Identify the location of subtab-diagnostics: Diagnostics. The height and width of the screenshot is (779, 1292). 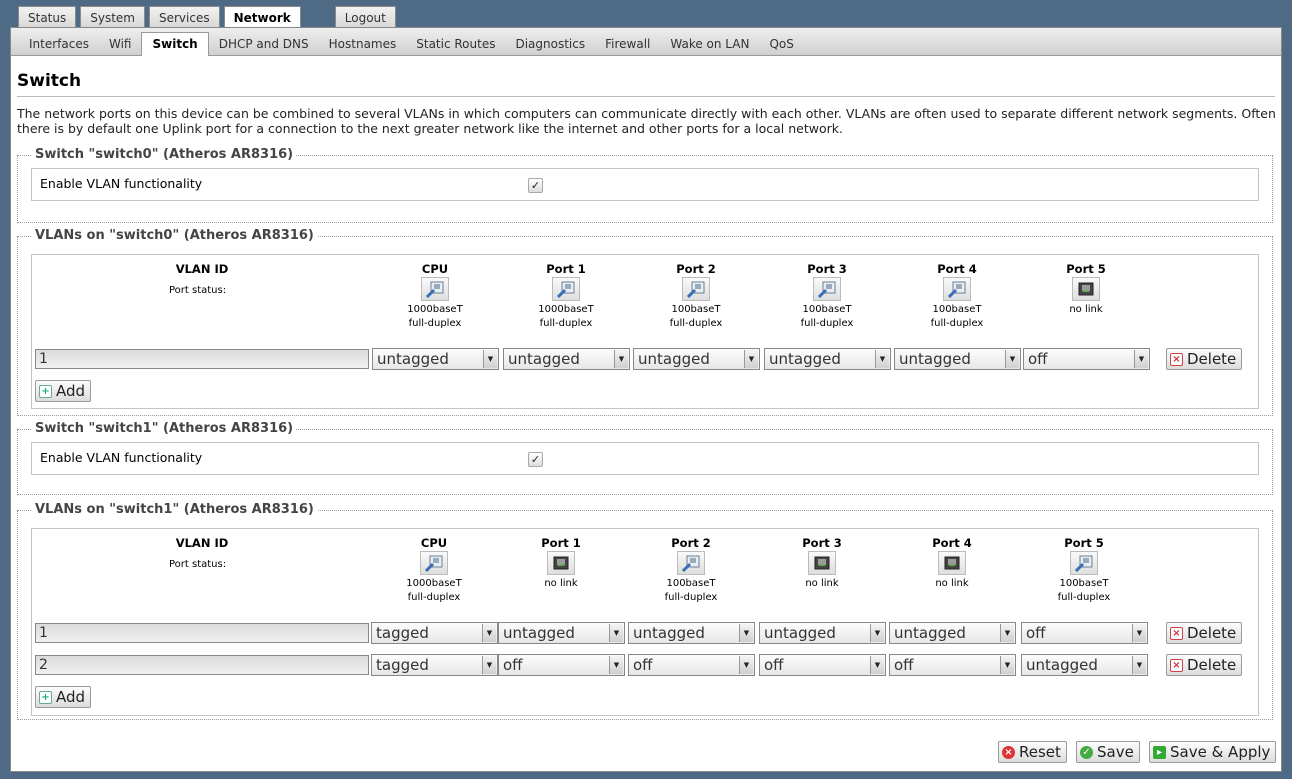
(550, 44).